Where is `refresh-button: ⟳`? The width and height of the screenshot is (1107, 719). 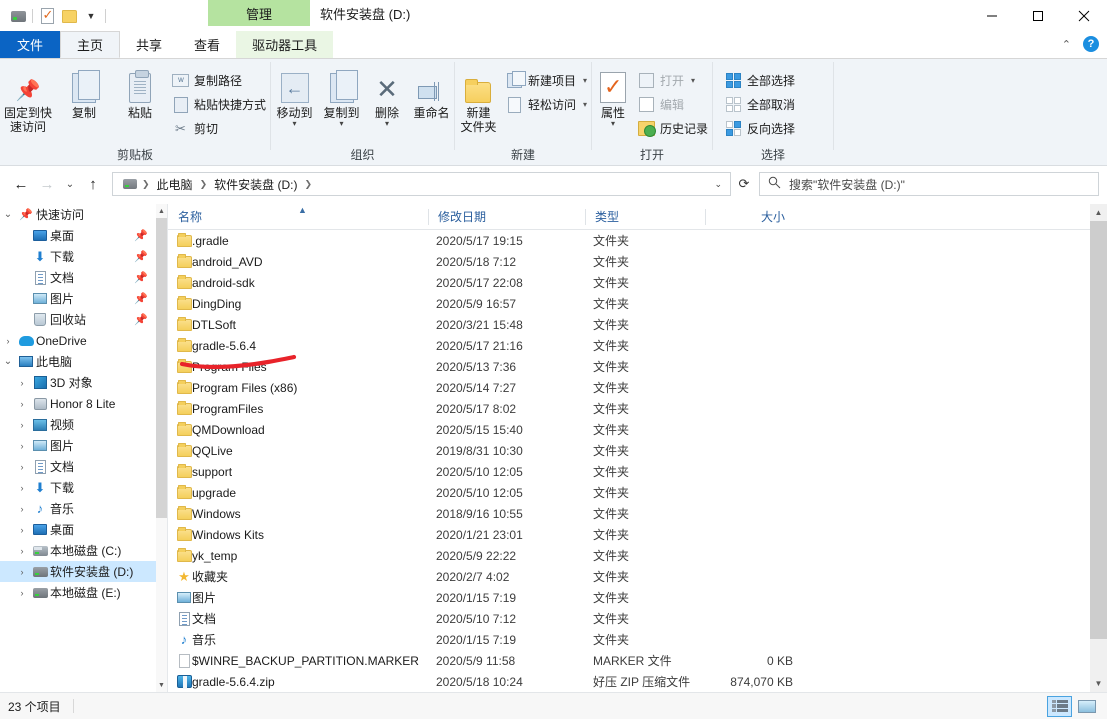 refresh-button: ⟳ is located at coordinates (744, 184).